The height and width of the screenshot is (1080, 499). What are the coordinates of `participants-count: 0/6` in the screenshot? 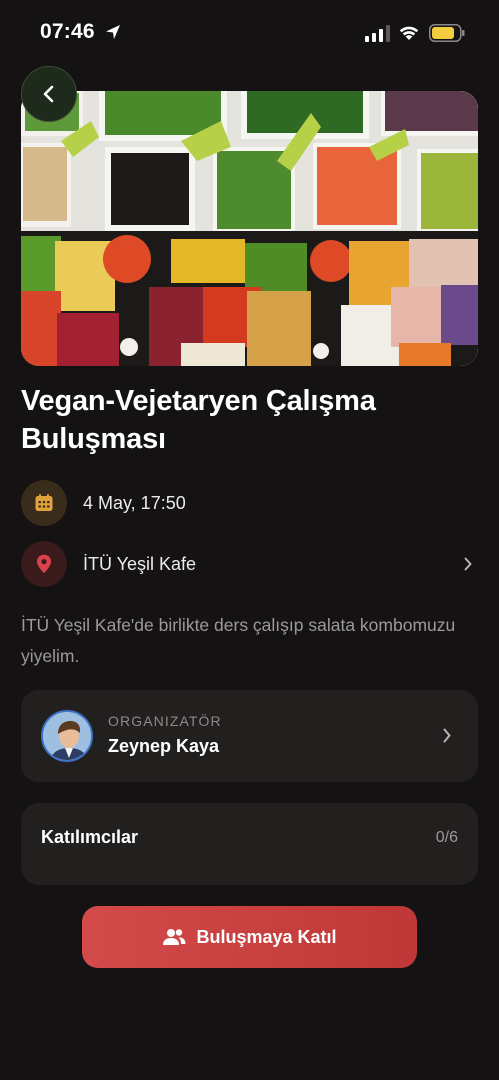 It's located at (446, 837).